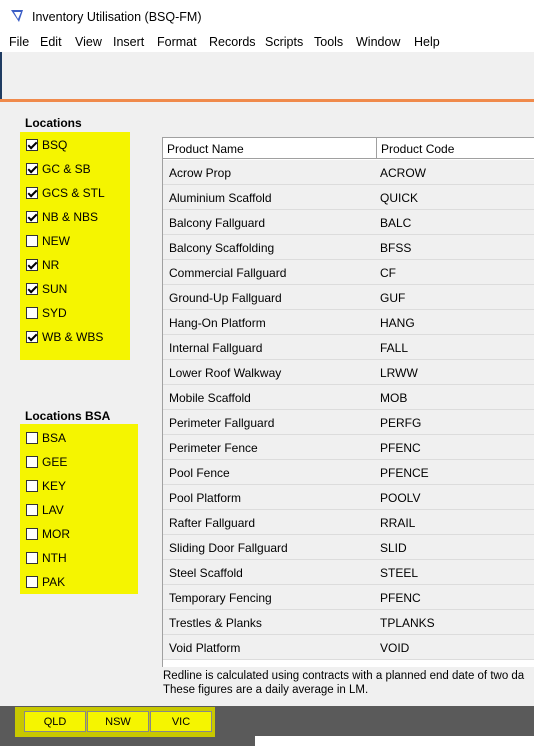 Image resolution: width=534 pixels, height=746 pixels. What do you see at coordinates (266, 690) in the screenshot?
I see `footnote-line-2: These figures are a daily average in LM.` at bounding box center [266, 690].